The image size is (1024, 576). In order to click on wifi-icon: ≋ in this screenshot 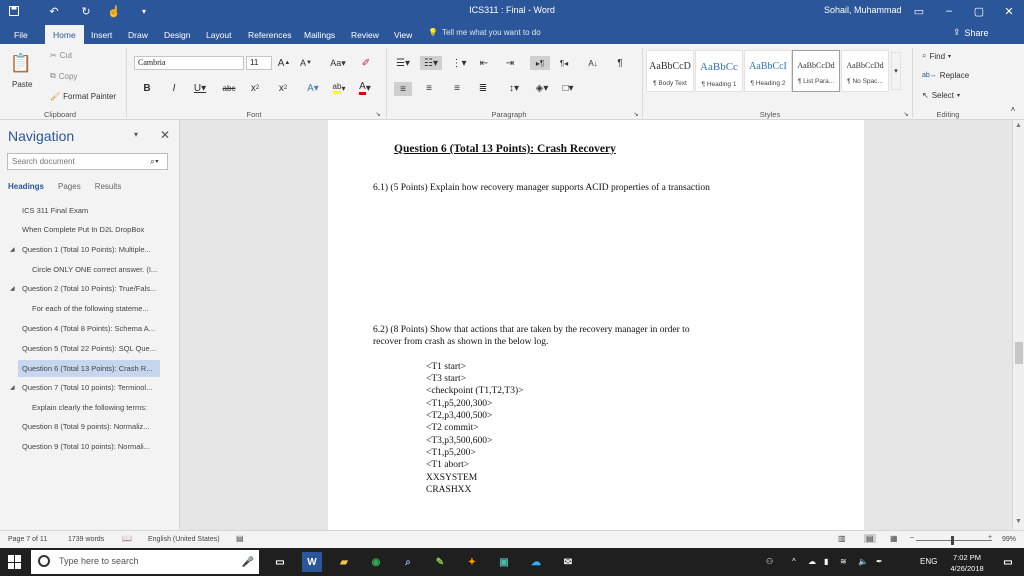, I will do `click(843, 561)`.